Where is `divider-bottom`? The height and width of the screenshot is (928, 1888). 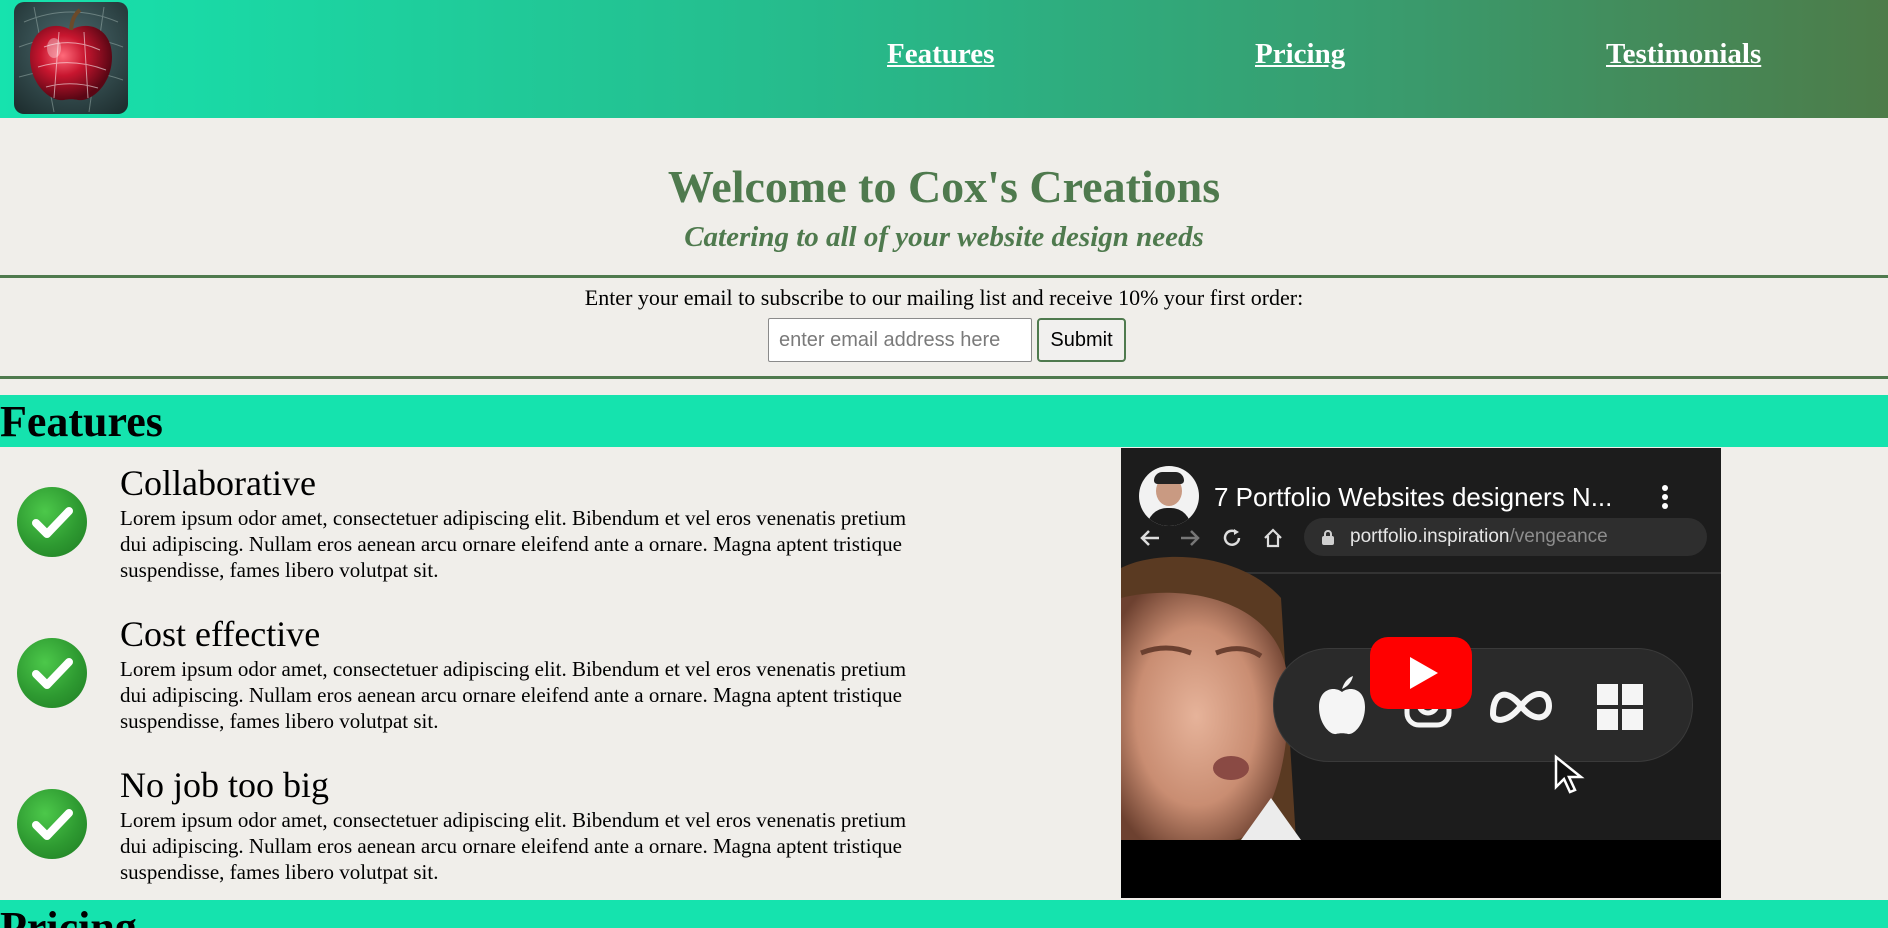
divider-bottom is located at coordinates (944, 377).